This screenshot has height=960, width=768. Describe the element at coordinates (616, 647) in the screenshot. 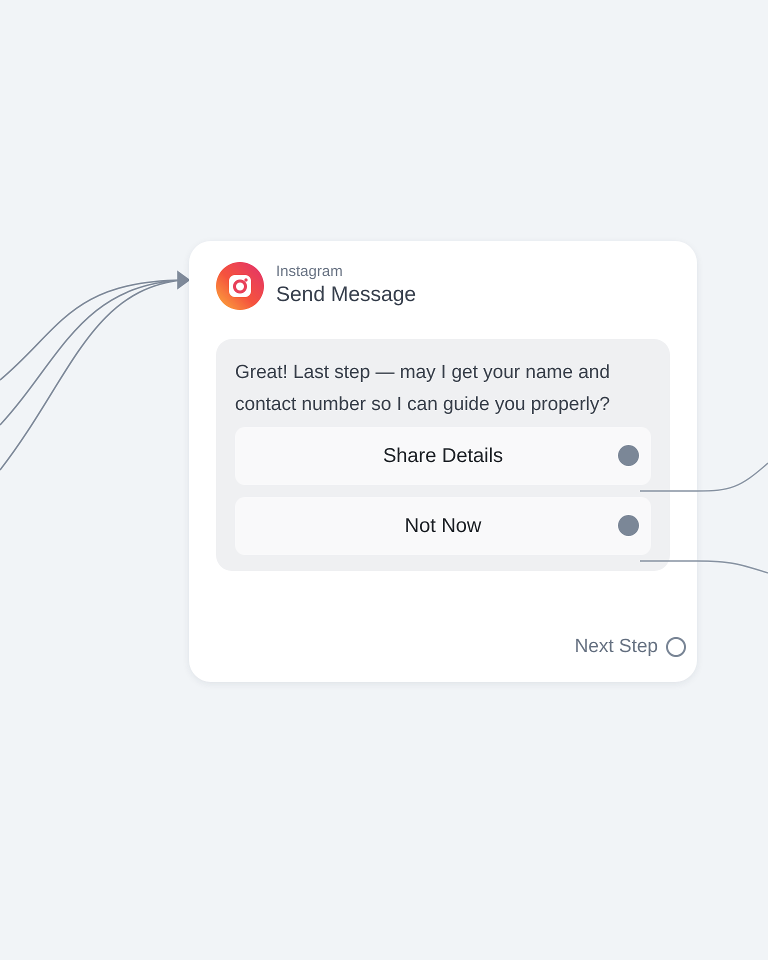

I see `next-step-label: Next Step` at that location.